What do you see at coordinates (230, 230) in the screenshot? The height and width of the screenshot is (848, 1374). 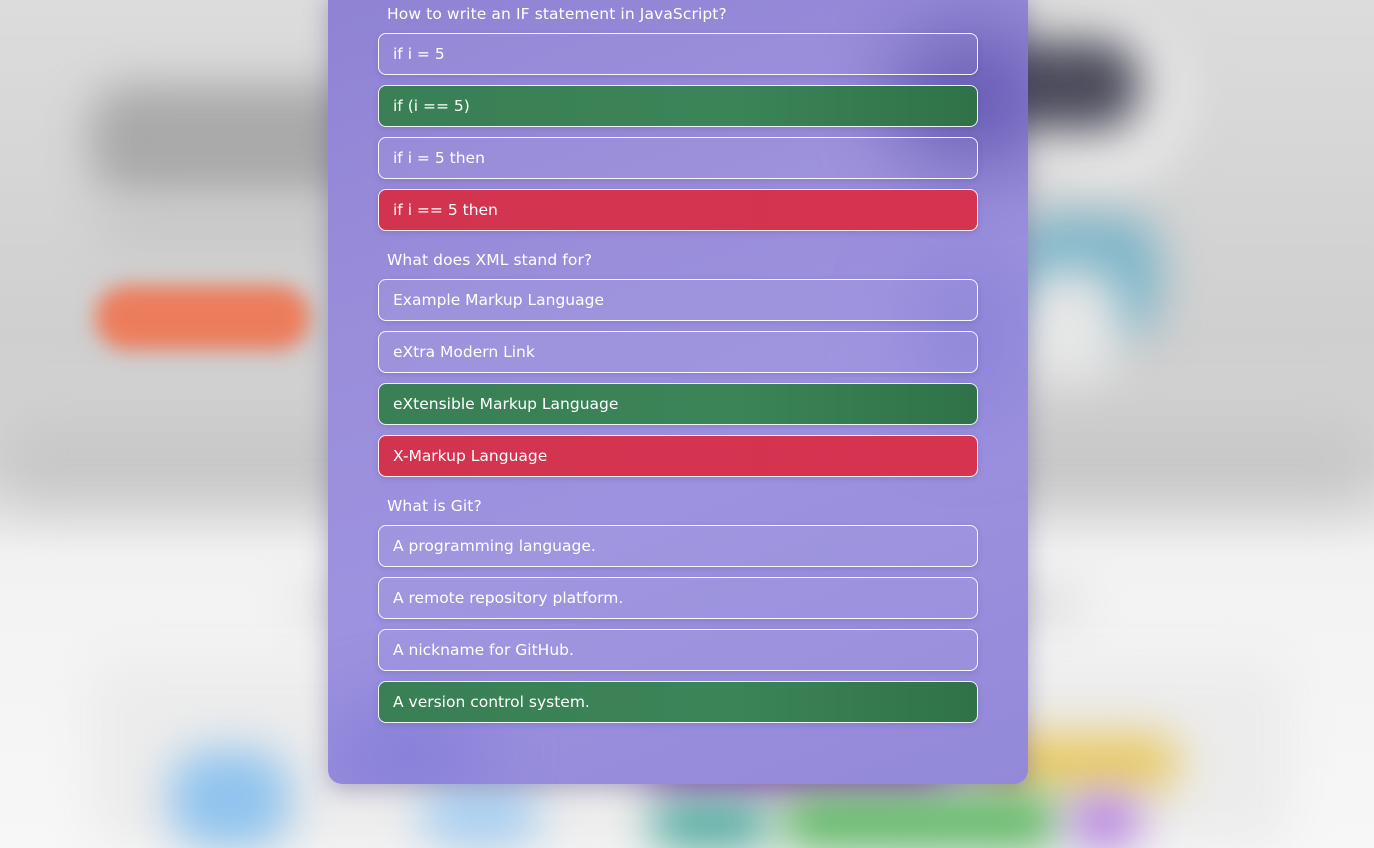 I see `background-hero-subtitle` at bounding box center [230, 230].